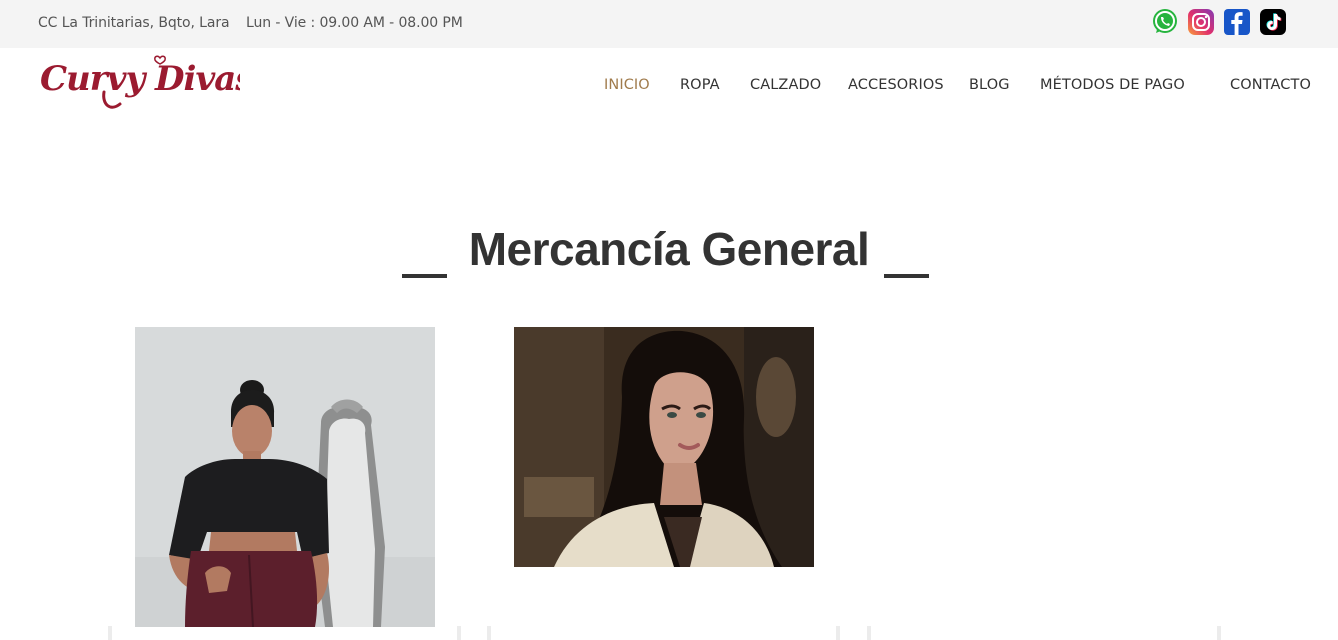 Image resolution: width=1338 pixels, height=640 pixels. I want to click on store-address: CC La Trinitarias, Bqto, Lara, so click(134, 23).